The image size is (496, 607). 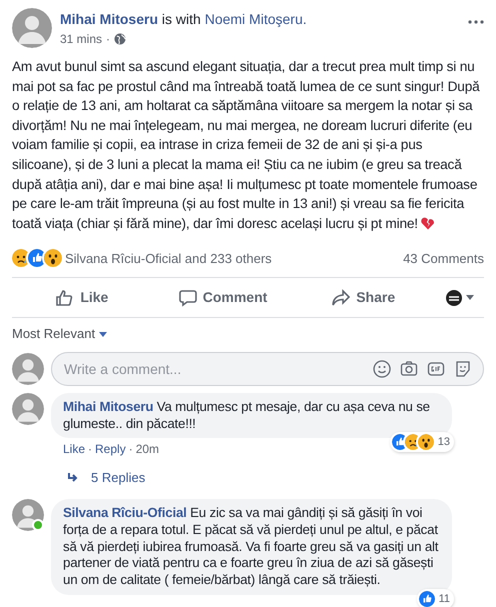 What do you see at coordinates (436, 597) in the screenshot?
I see `comment-reactions: 11` at bounding box center [436, 597].